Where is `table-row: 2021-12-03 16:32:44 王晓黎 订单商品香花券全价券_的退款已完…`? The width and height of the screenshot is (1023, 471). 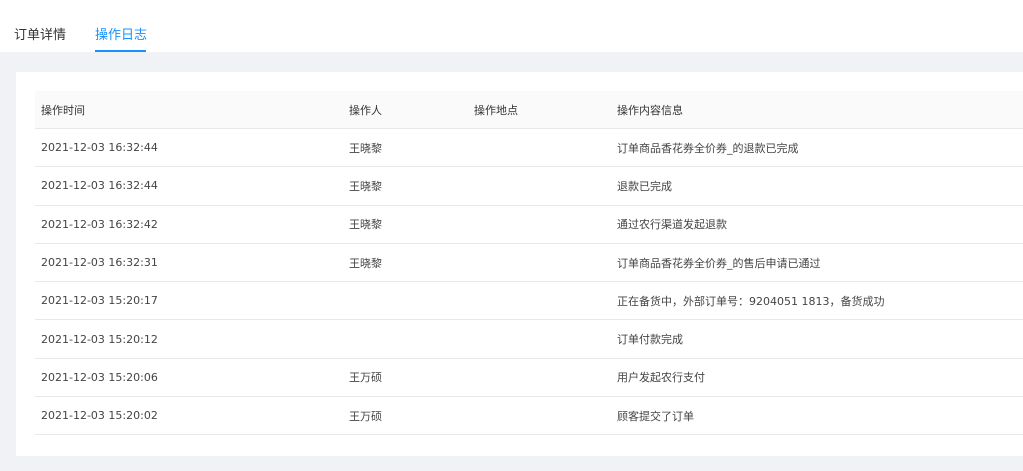 table-row: 2021-12-03 16:32:44 王晓黎 订单商品香花券全价券_的退款已完… is located at coordinates (529, 148).